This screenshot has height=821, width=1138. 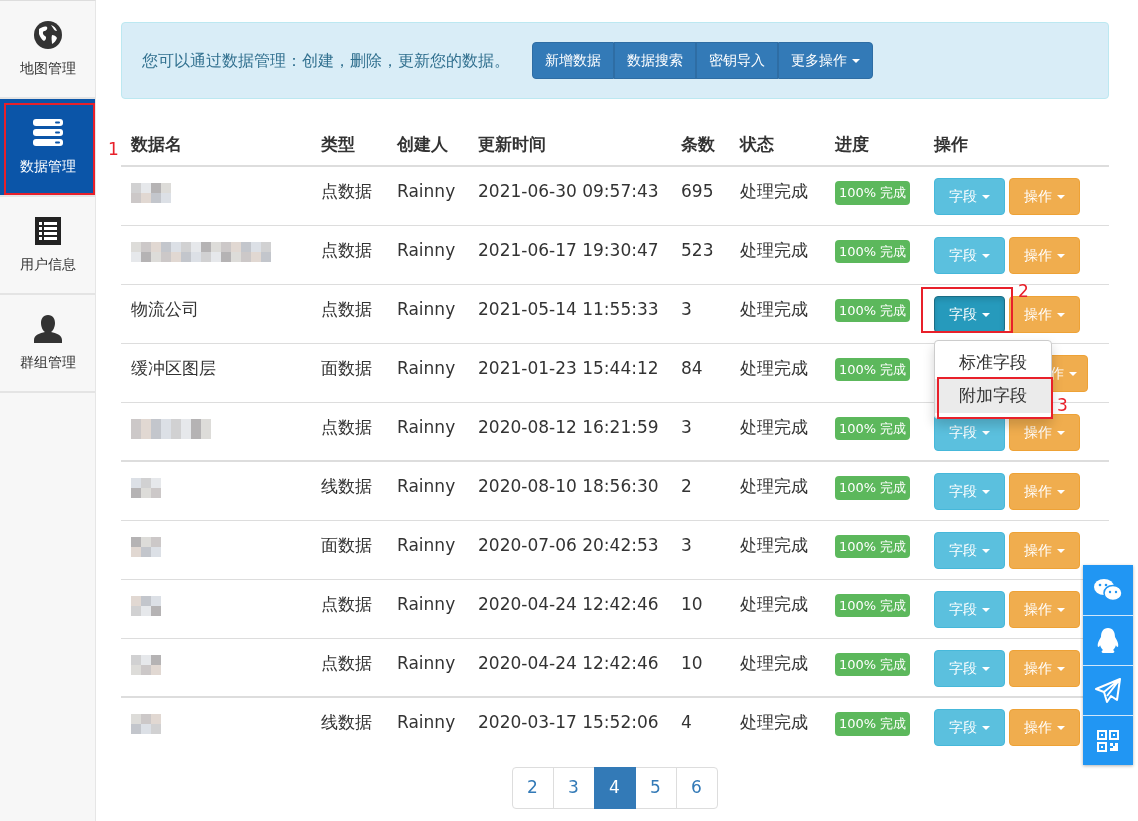 What do you see at coordinates (1108, 590) in the screenshot?
I see `chat-icon` at bounding box center [1108, 590].